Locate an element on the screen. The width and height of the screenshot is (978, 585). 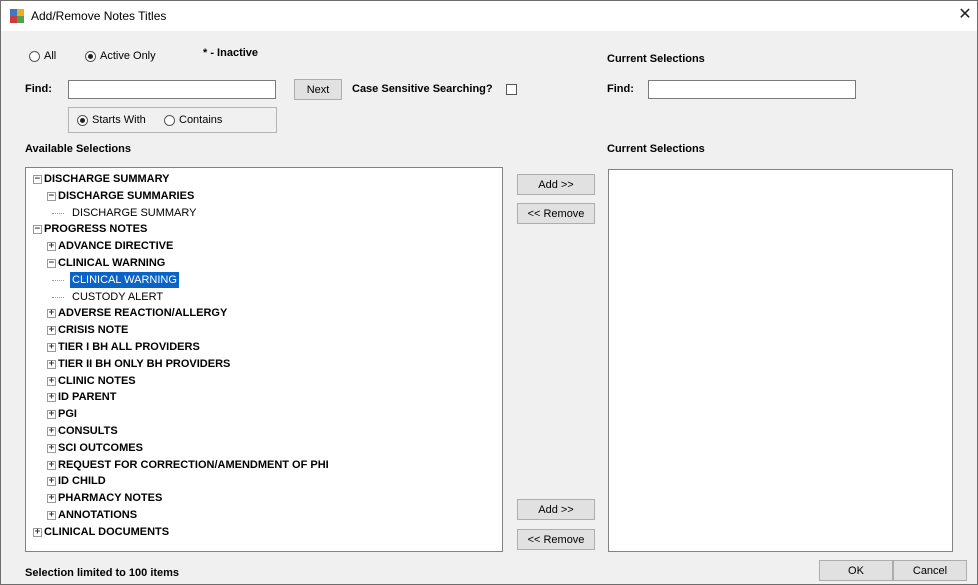
window-title: Add/Remove Notes Titles is located at coordinates (99, 16).